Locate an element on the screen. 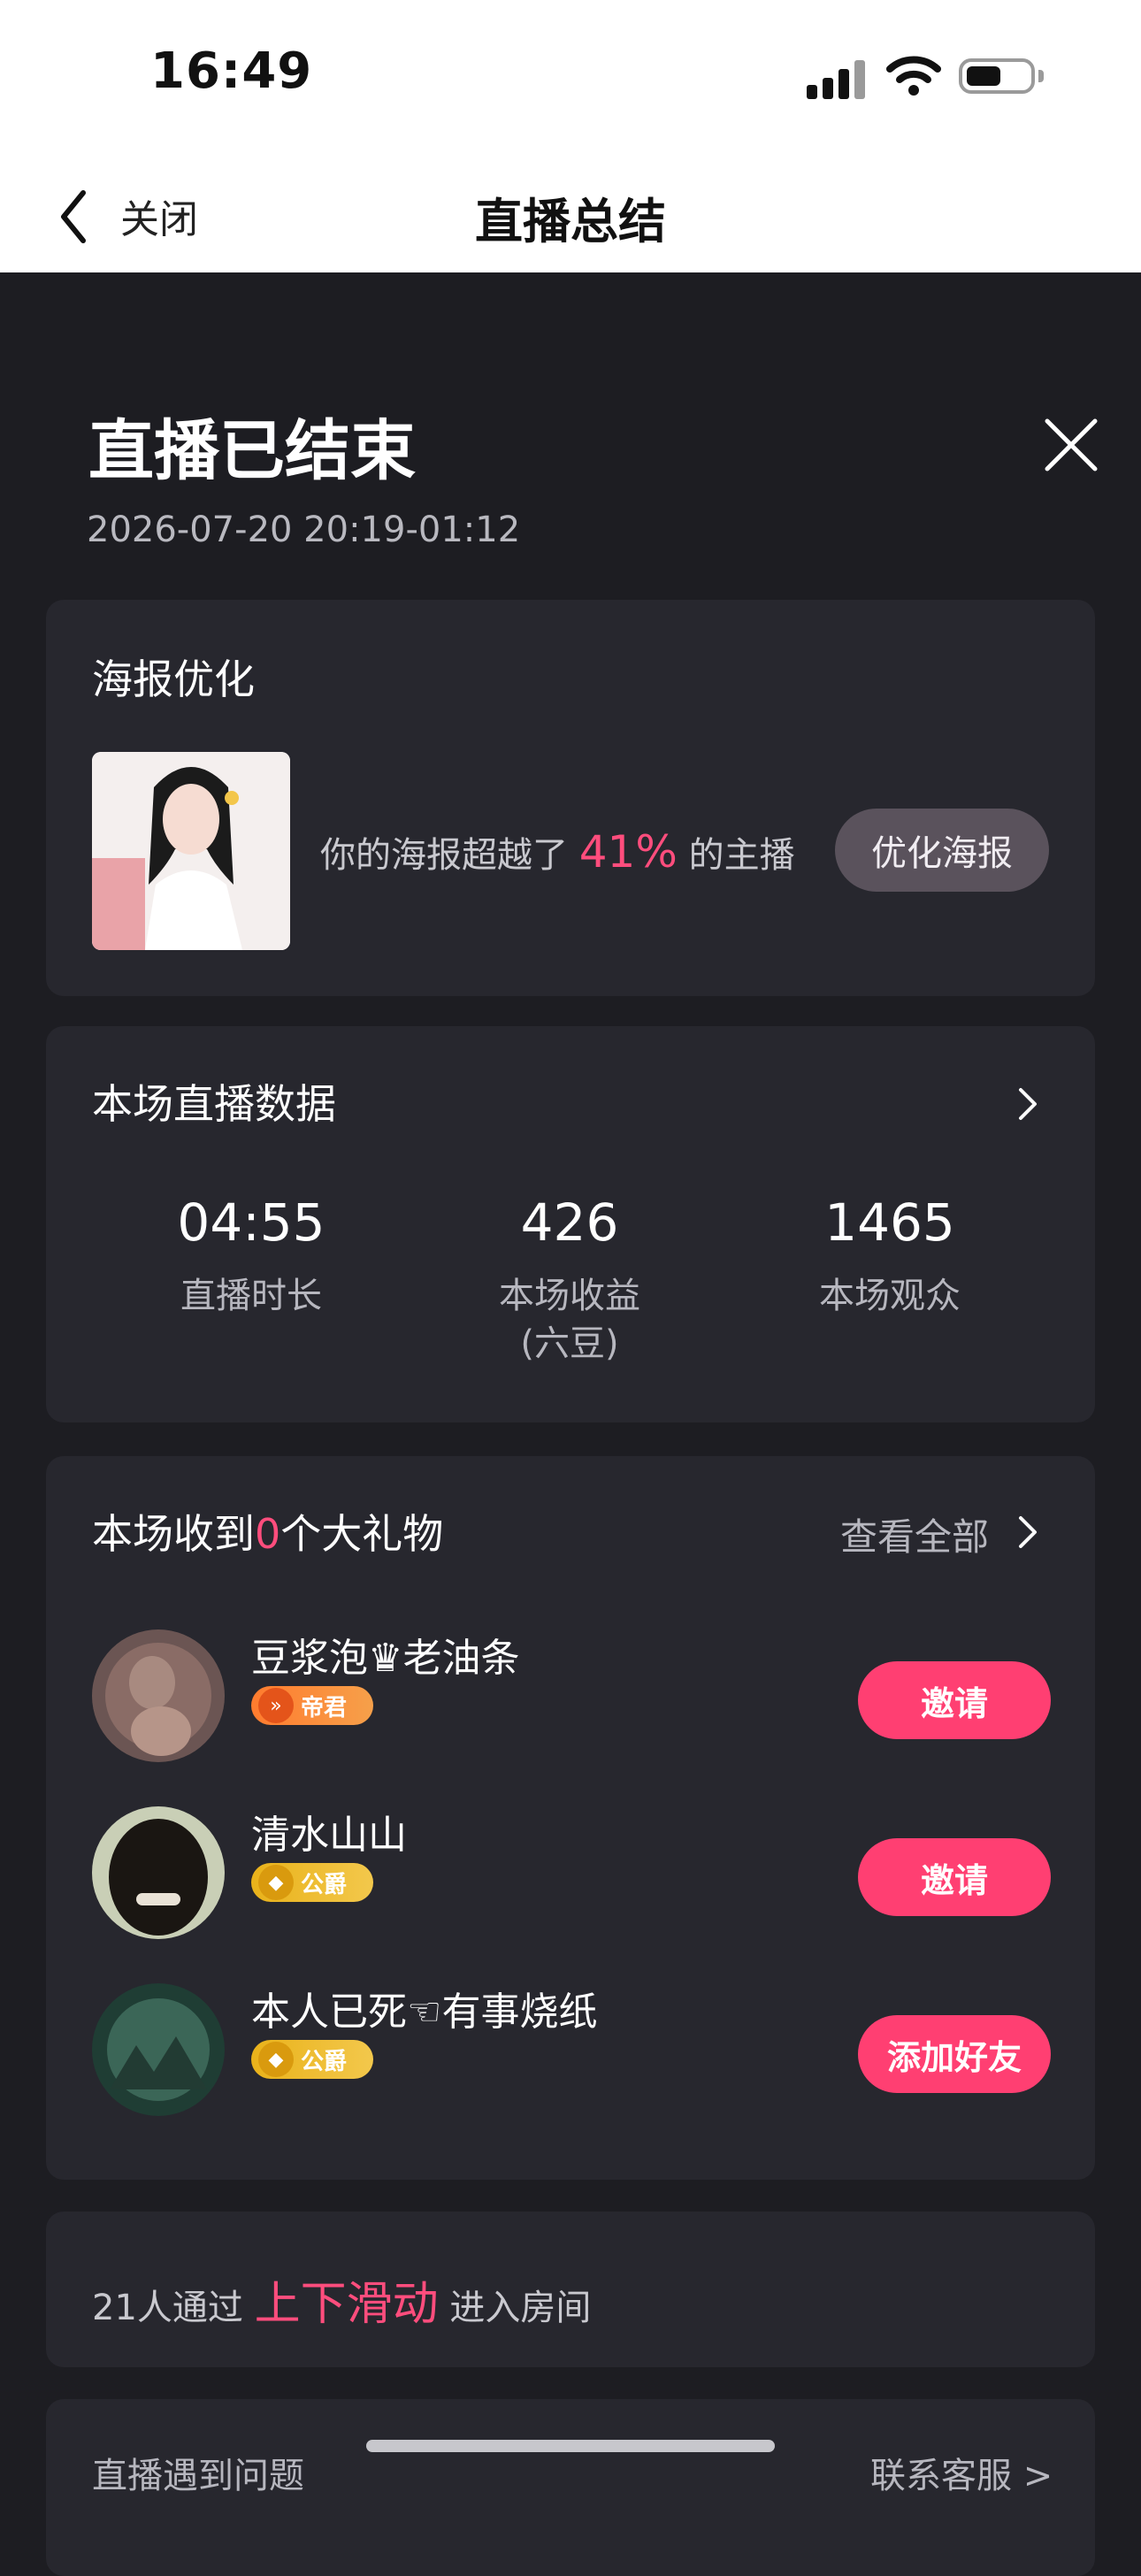 The image size is (1141, 2576). stat-earnings: 426 本场收益 (六豆) is located at coordinates (569, 1278).